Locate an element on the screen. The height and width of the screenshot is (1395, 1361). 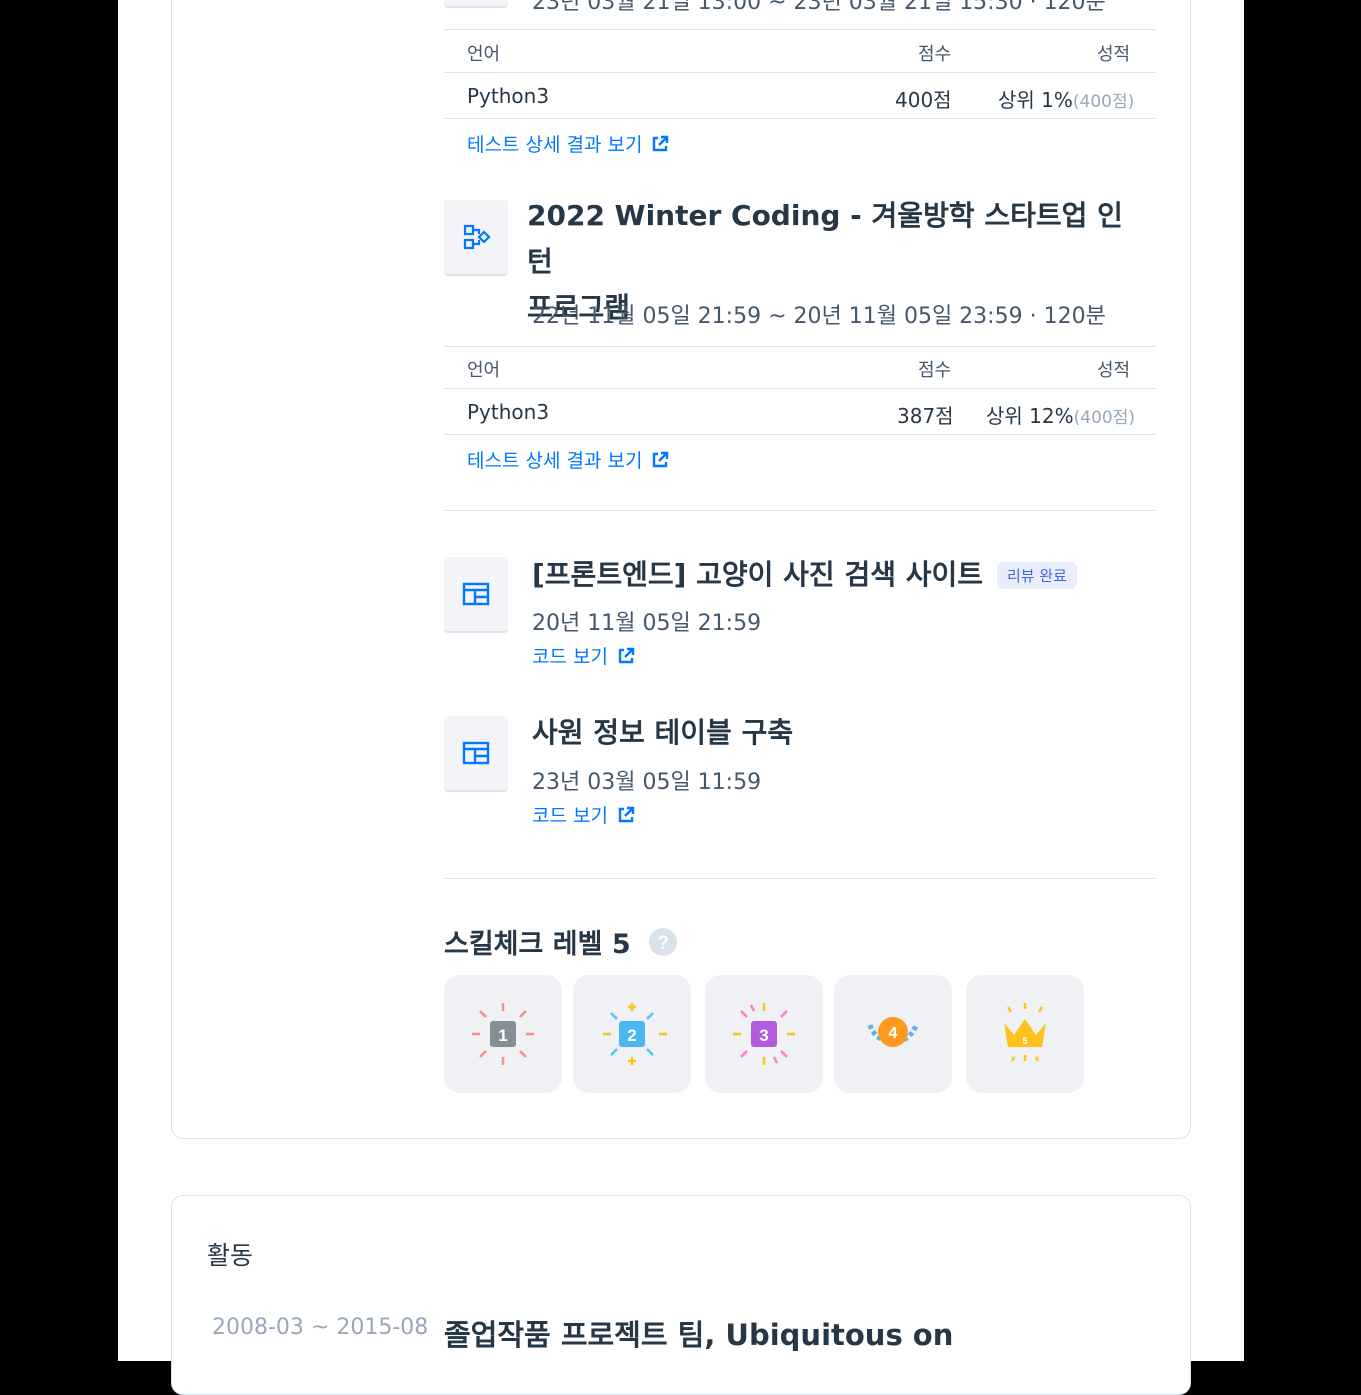
project-header: [프론트엔드] 고양이 사진 검색 사이트 리뷰 완료 is located at coordinates (804, 575).